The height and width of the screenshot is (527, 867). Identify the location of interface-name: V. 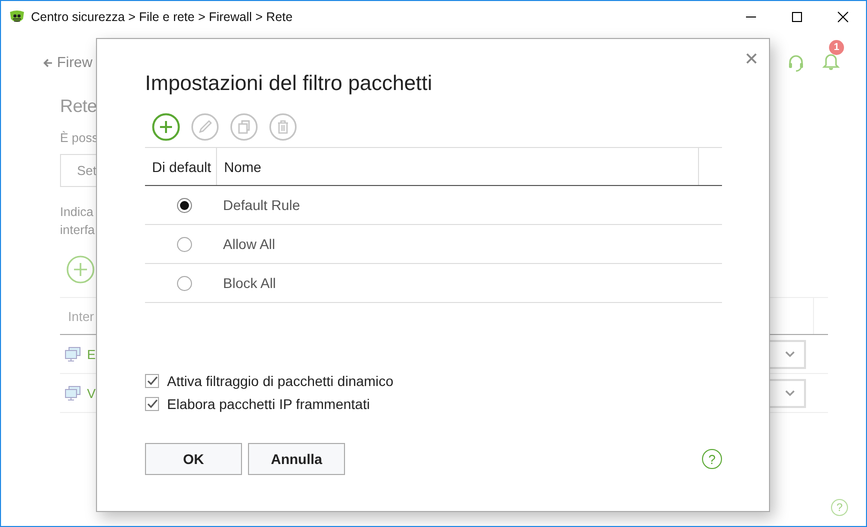
(91, 393).